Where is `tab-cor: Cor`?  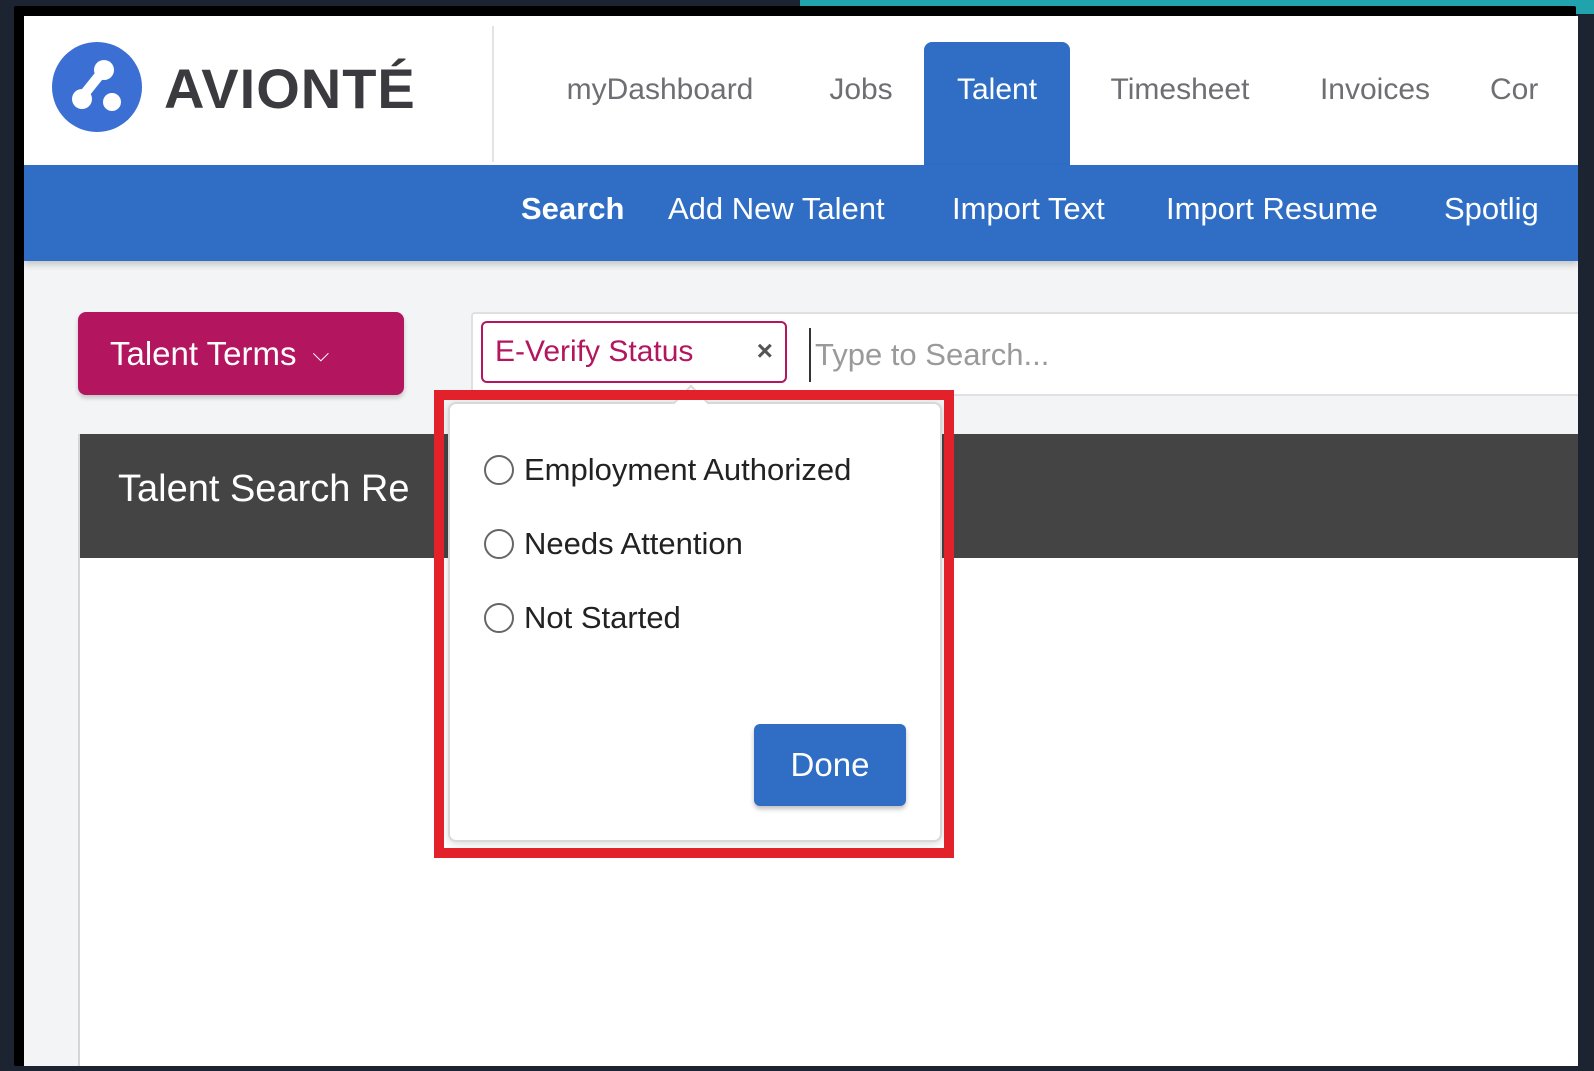
tab-cor: Cor is located at coordinates (1525, 103).